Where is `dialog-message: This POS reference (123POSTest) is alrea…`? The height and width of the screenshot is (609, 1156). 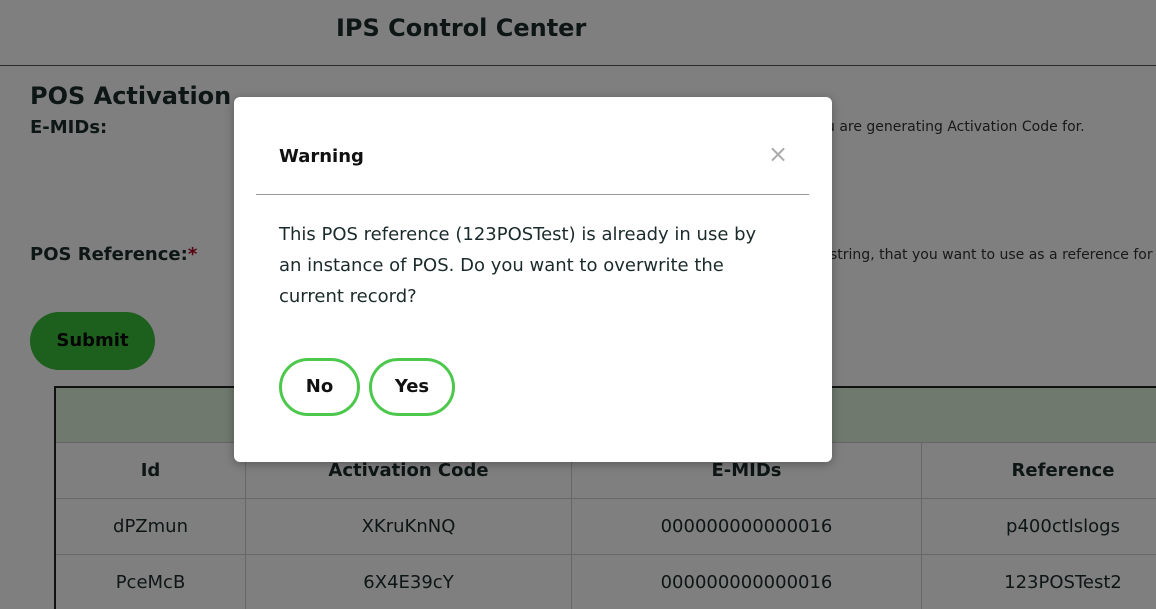 dialog-message: This POS reference (123POSTest) is alrea… is located at coordinates (518, 265).